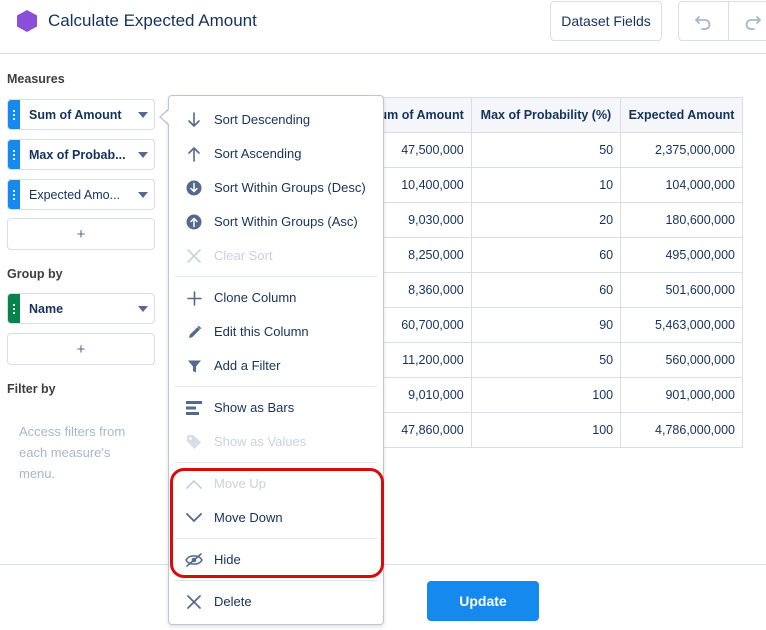 This screenshot has height=630, width=766. I want to click on menu-item-sort-ascending: Sort Ascending, so click(276, 154).